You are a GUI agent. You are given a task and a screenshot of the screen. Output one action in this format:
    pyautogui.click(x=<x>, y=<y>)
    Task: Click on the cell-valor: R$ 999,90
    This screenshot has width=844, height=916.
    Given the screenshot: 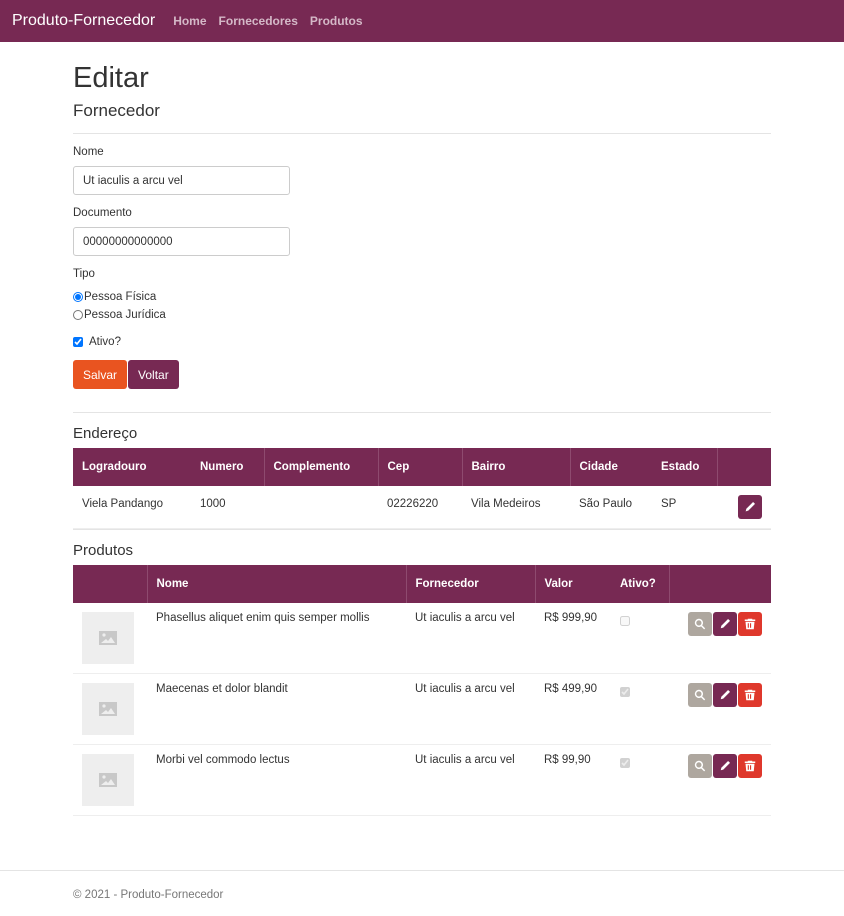 What is the action you would take?
    pyautogui.click(x=573, y=638)
    